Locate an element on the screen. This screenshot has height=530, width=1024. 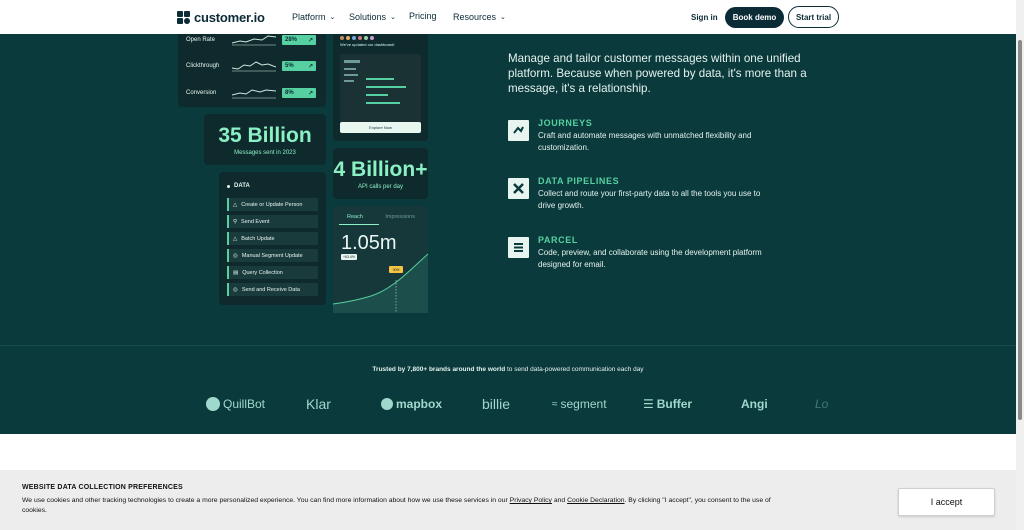
brand-quillbot: QuillBot is located at coordinates (235, 404).